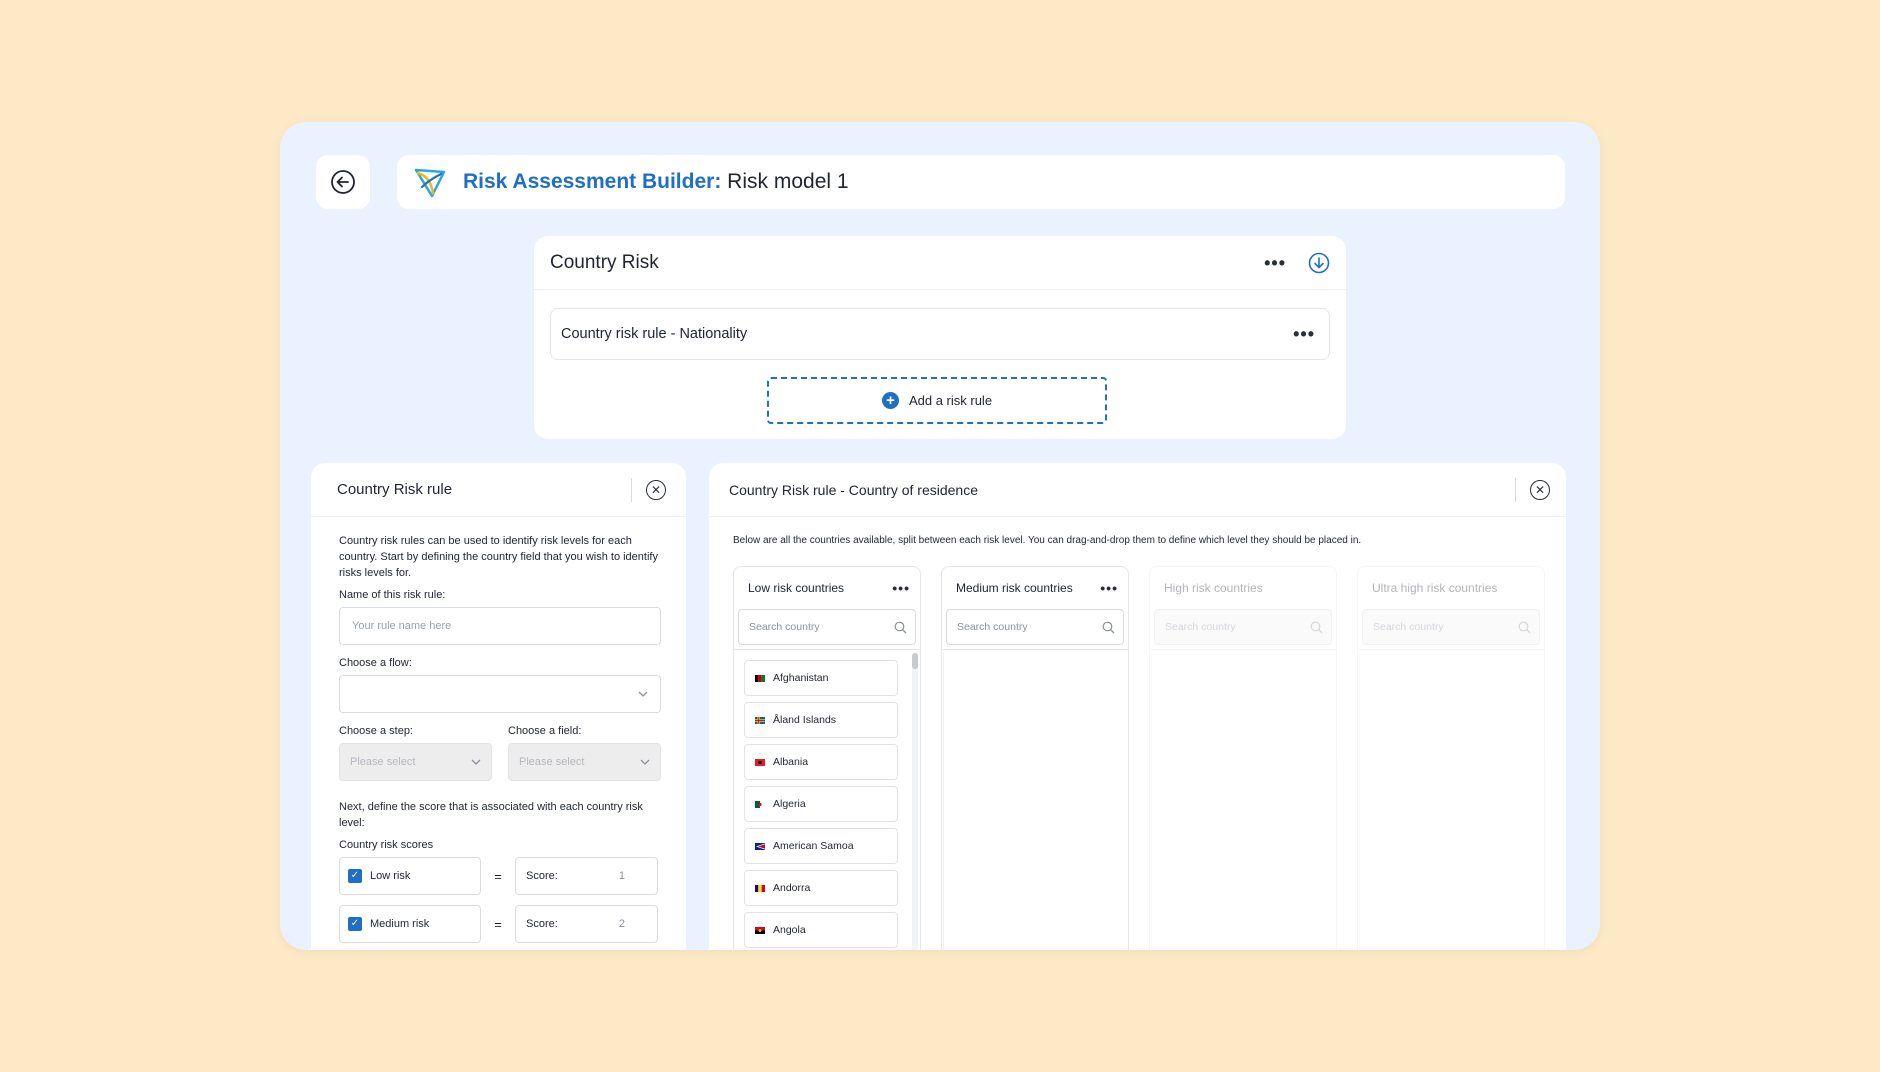 The height and width of the screenshot is (1072, 1880). I want to click on flow-select, so click(500, 694).